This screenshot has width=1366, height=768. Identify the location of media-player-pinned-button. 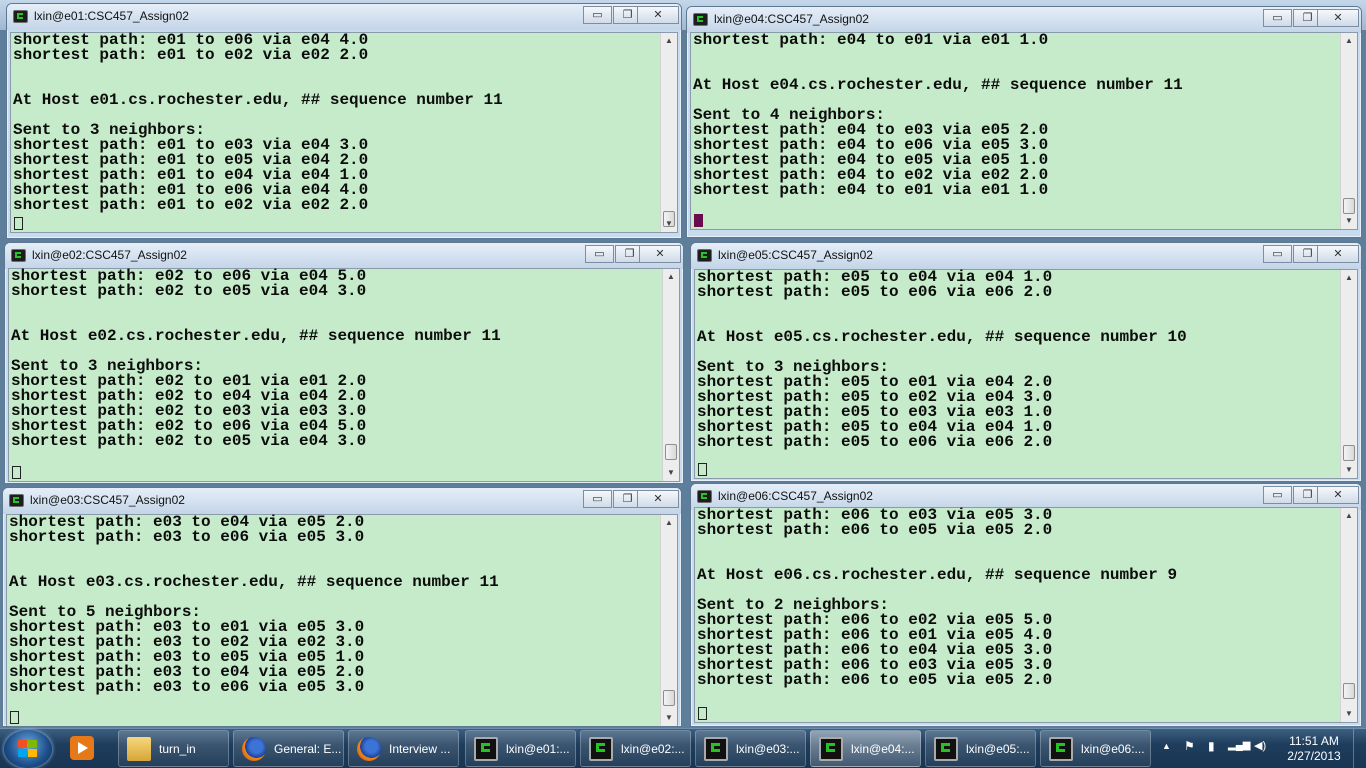
(86, 748).